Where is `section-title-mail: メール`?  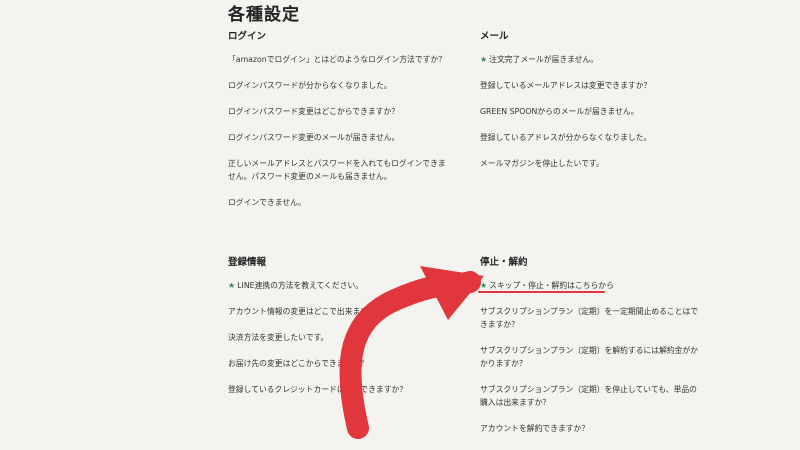 section-title-mail: メール is located at coordinates (494, 36).